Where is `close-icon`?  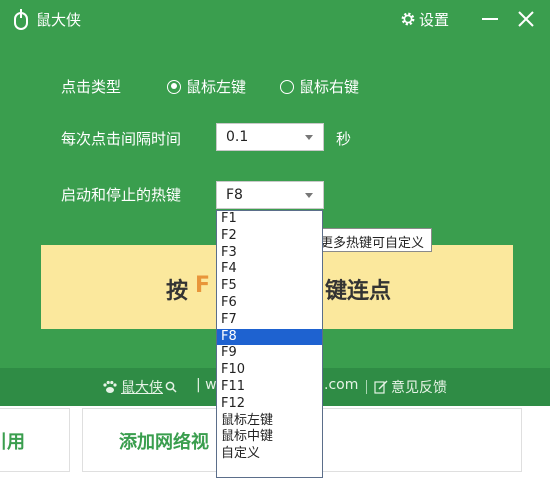 close-icon is located at coordinates (526, 19).